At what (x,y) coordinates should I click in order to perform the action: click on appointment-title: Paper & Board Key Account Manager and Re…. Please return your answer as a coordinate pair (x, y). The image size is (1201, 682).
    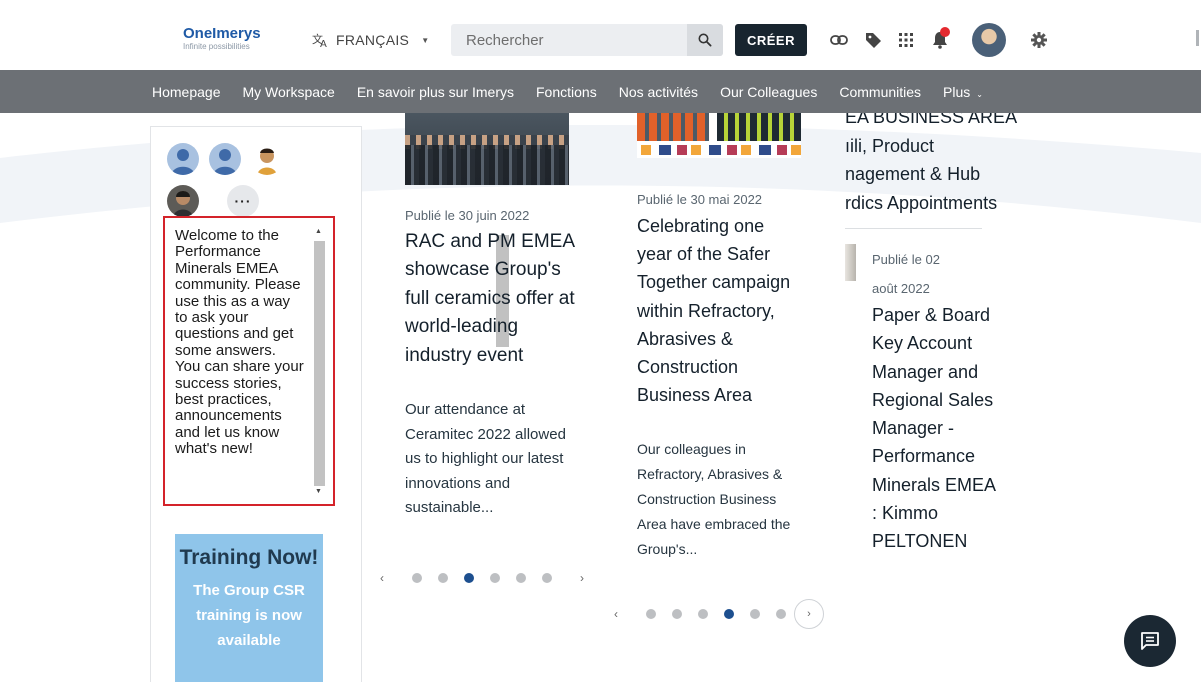
    Looking at the image, I should click on (937, 428).